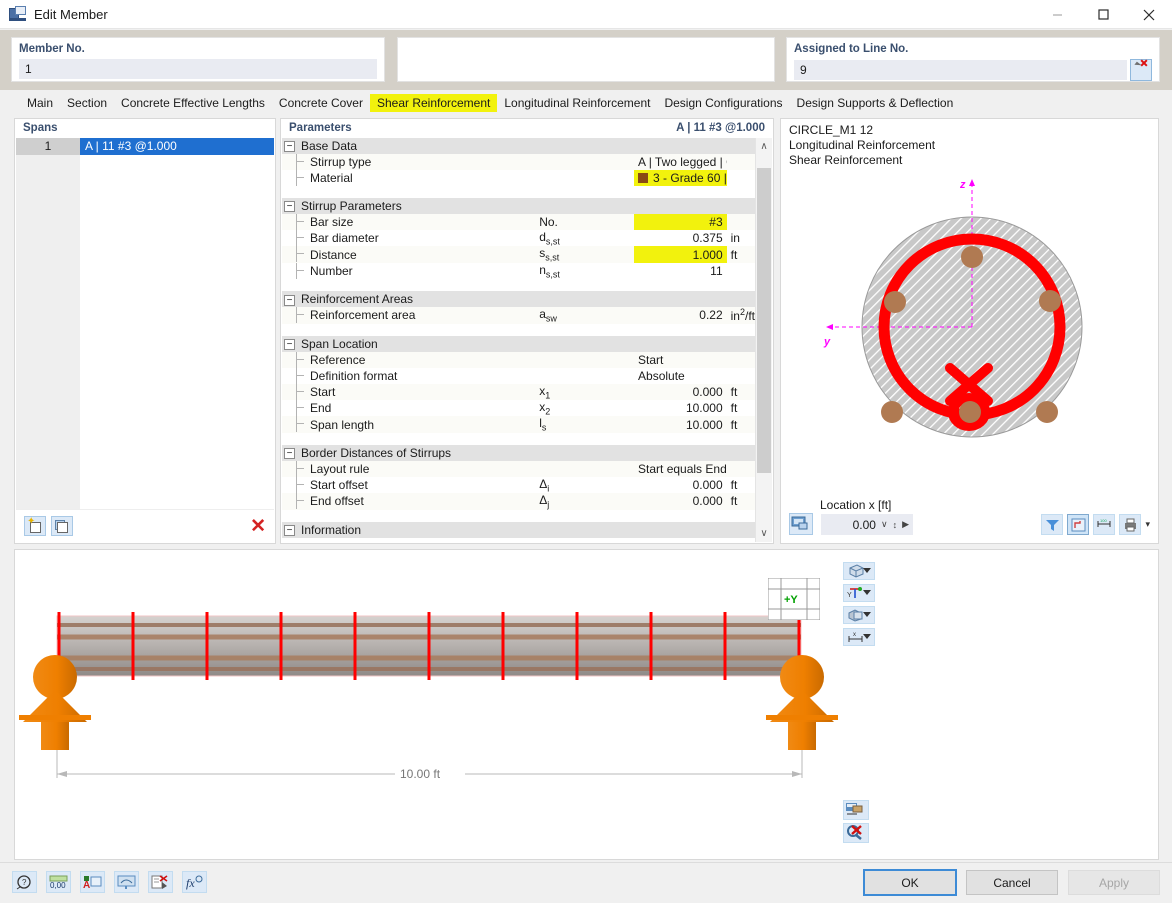  Describe the element at coordinates (58, 882) in the screenshot. I see `numeric-format-icon: 0,00` at that location.